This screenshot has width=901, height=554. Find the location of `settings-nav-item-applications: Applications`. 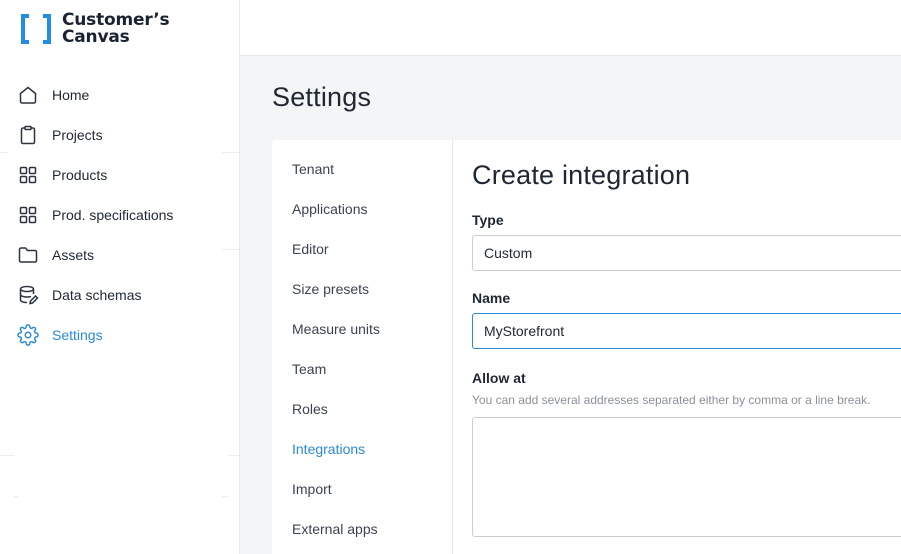

settings-nav-item-applications: Applications is located at coordinates (362, 209).